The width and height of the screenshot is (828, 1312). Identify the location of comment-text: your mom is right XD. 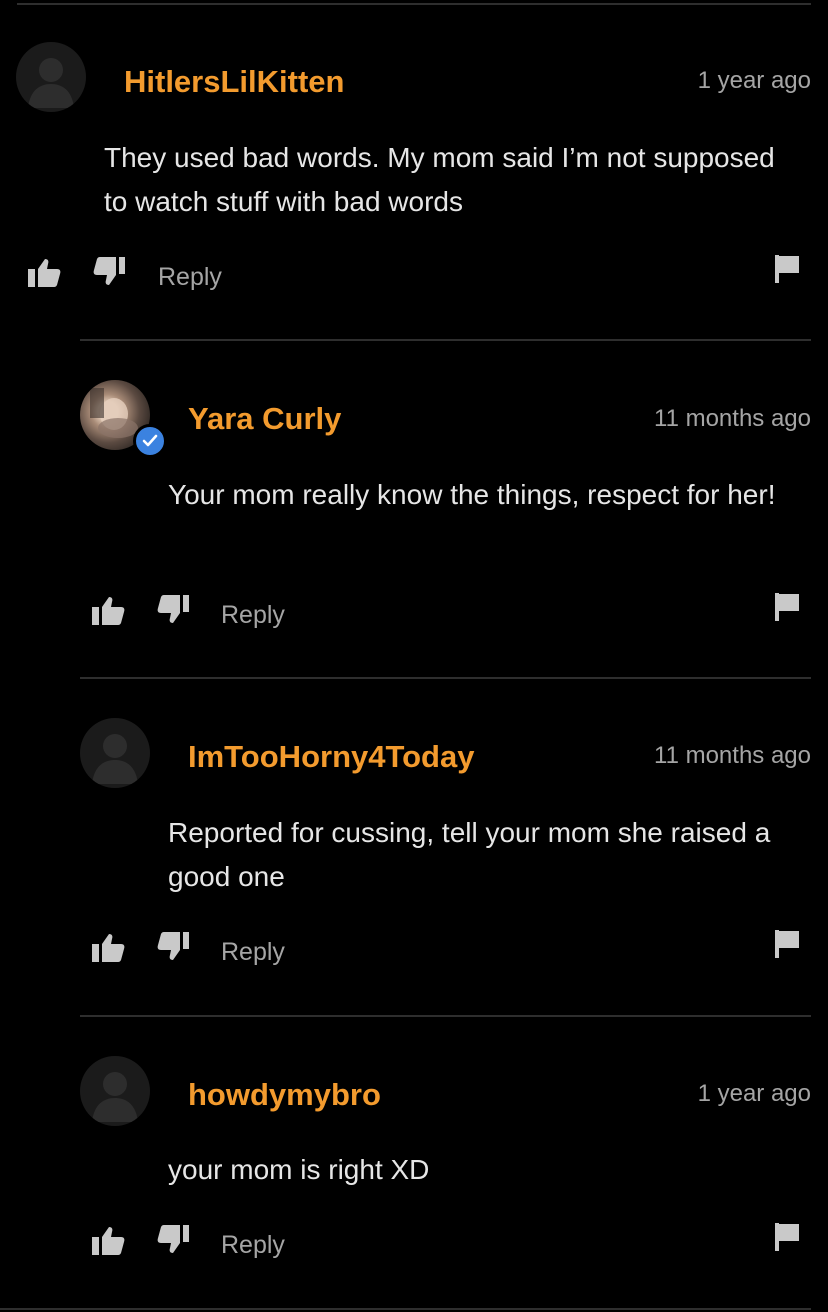
(299, 1169).